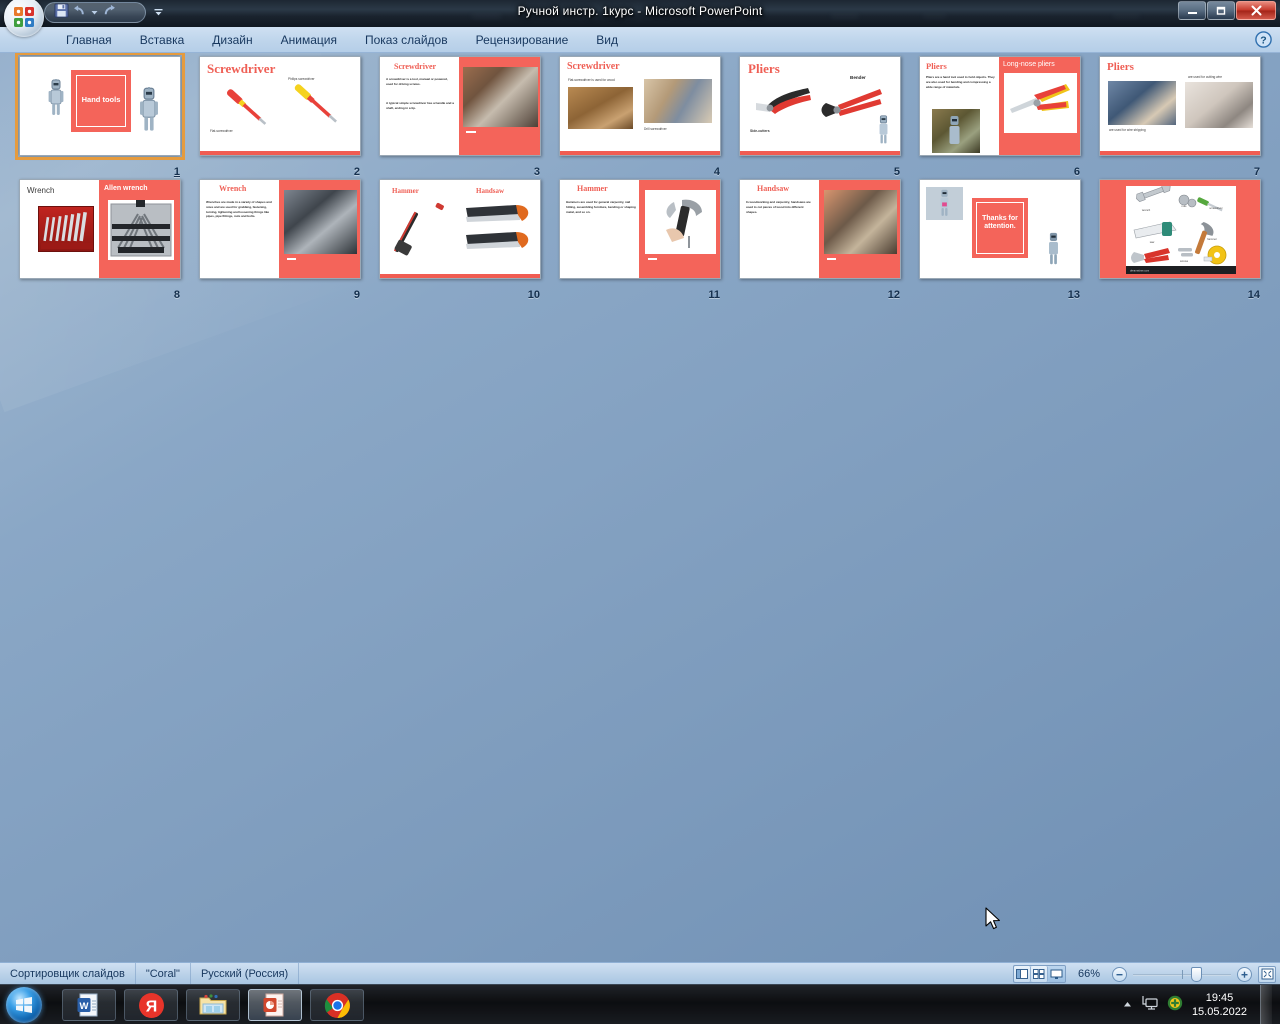  Describe the element at coordinates (460, 240) in the screenshot. I see `slide-thumbnail-10: Hammer Handsaw 10` at that location.